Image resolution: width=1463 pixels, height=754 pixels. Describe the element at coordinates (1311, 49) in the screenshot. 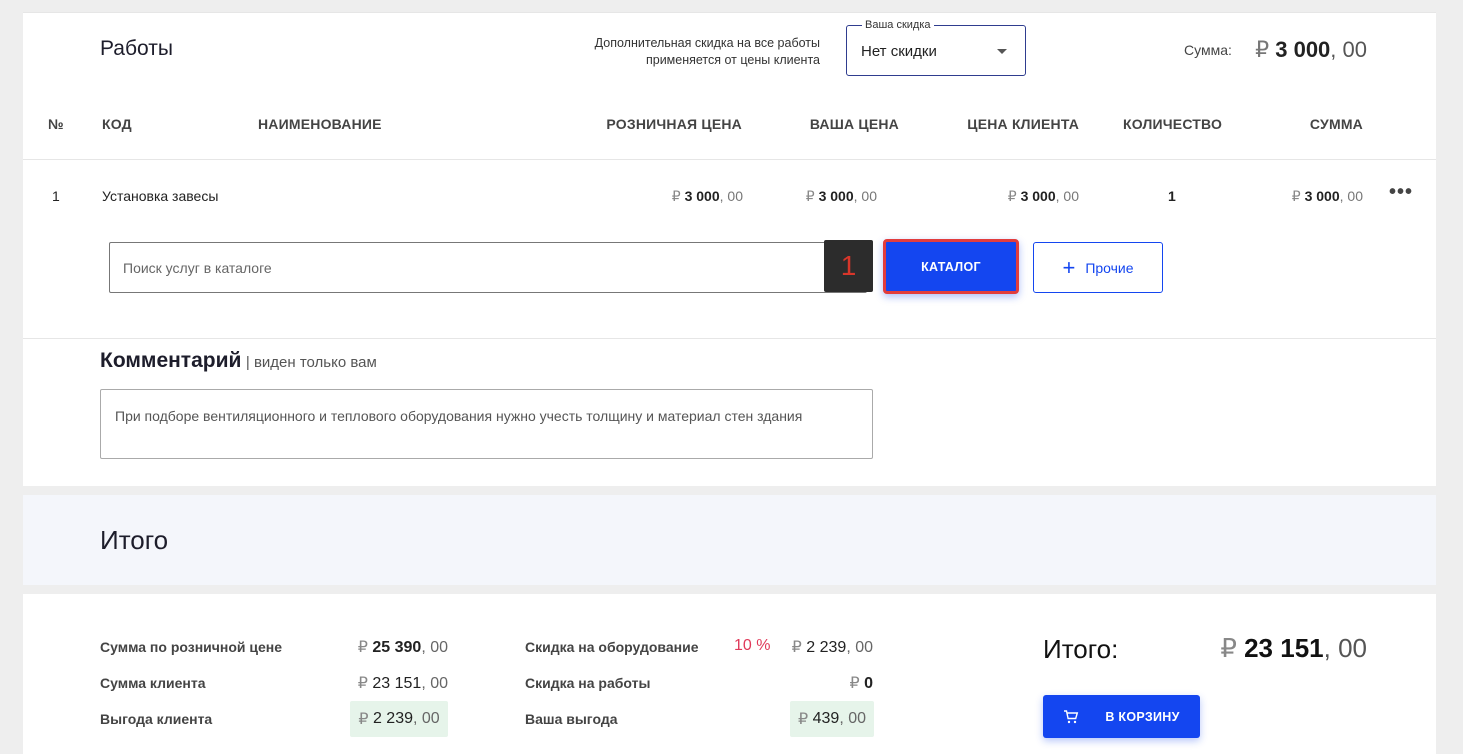

I see `works-sum: ₽ 3 000, 00` at that location.